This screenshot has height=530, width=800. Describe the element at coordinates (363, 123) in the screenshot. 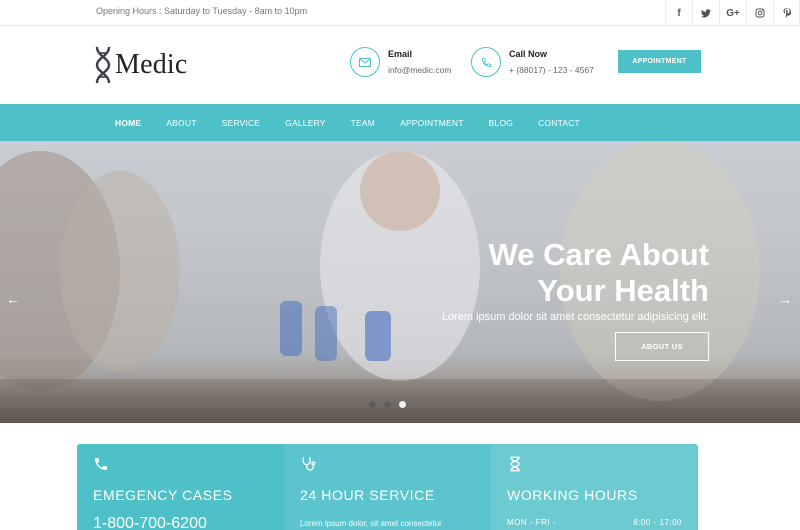

I see `nav-item-team: TEAM` at that location.